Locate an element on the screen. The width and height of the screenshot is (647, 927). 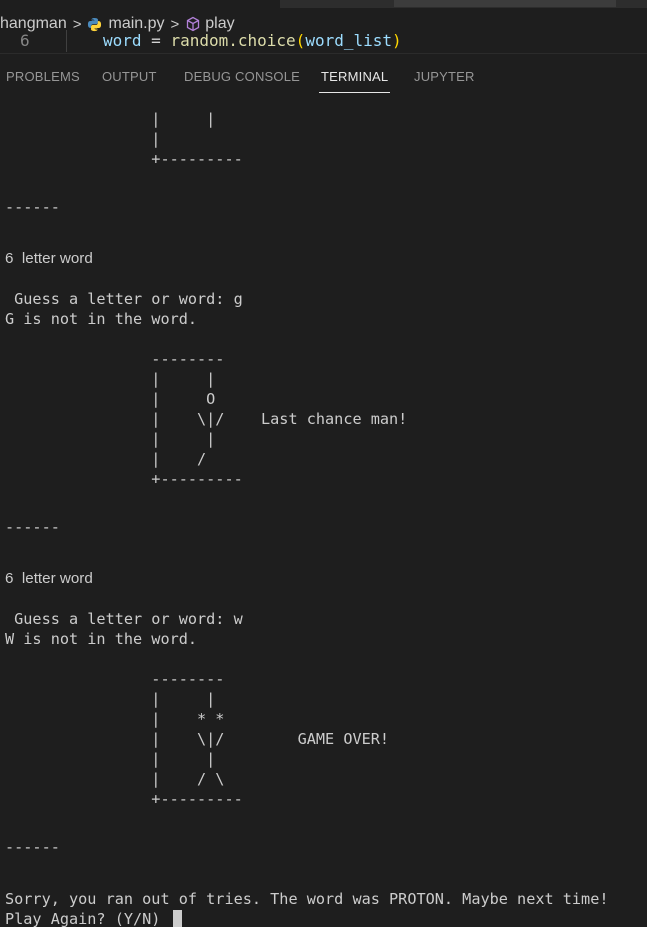
terminal-line: | * * is located at coordinates (115, 719).